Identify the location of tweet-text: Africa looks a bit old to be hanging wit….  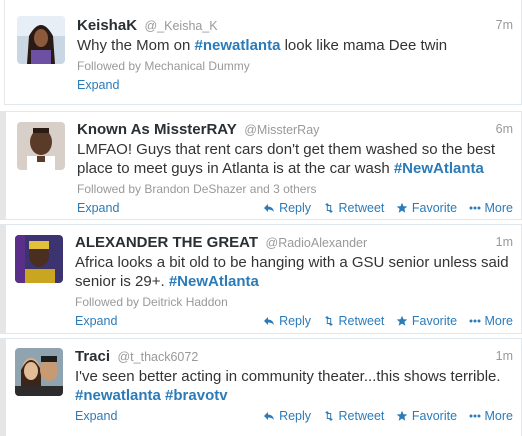
(294, 272).